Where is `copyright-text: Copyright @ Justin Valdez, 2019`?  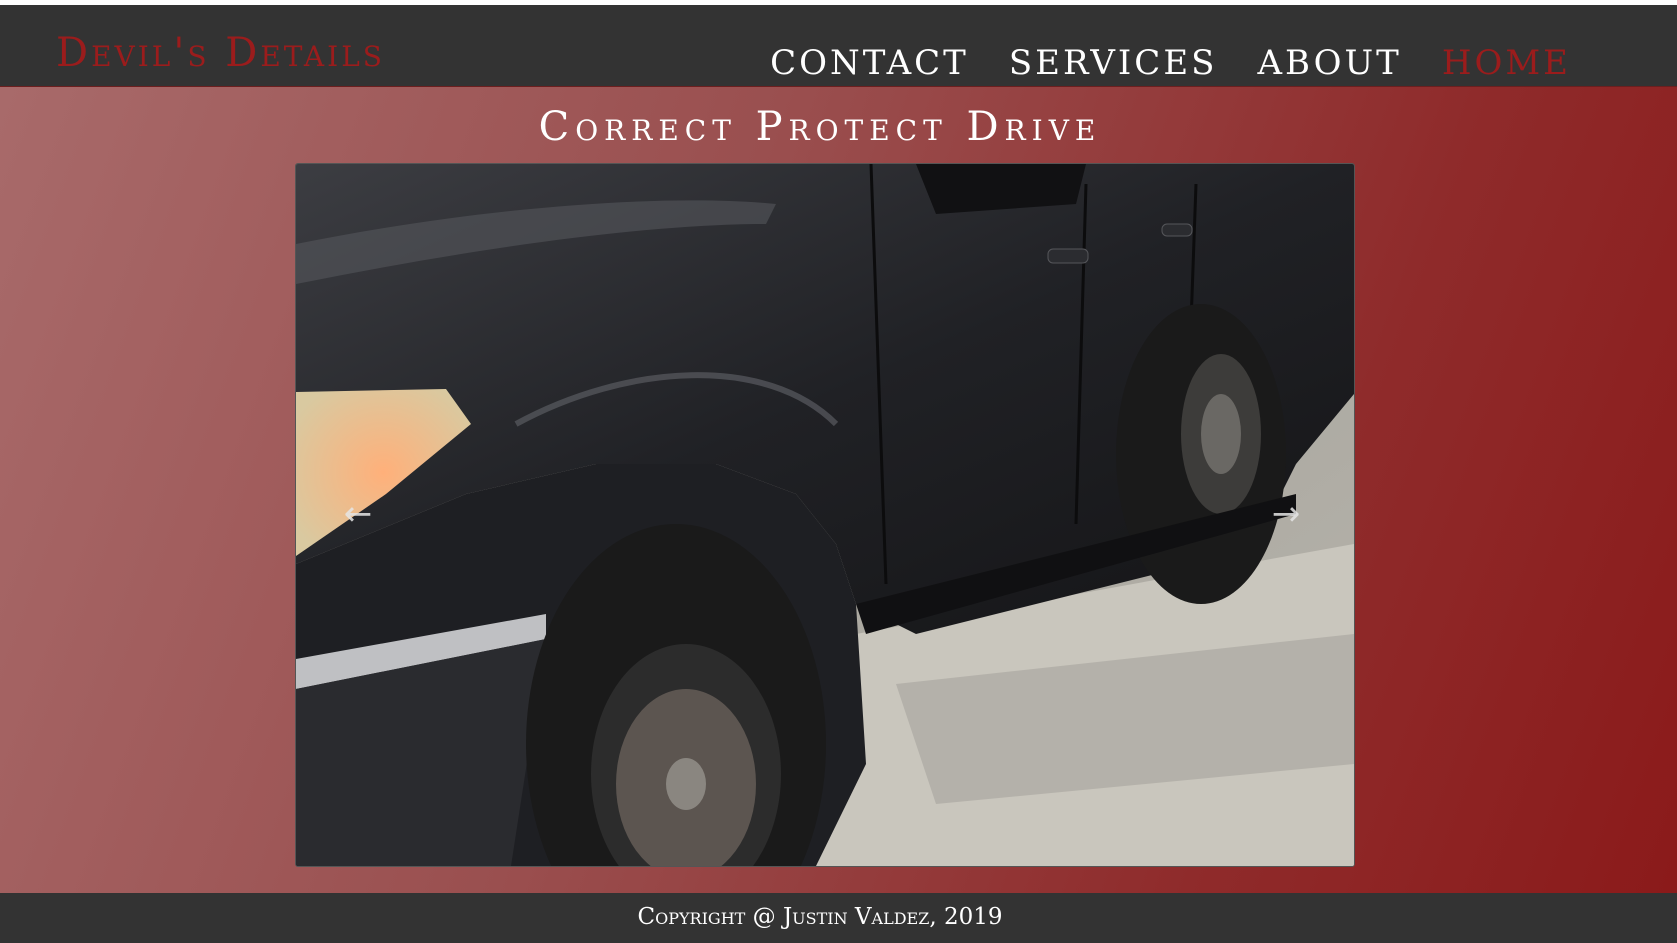 copyright-text: Copyright @ Justin Valdez, 2019 is located at coordinates (820, 917).